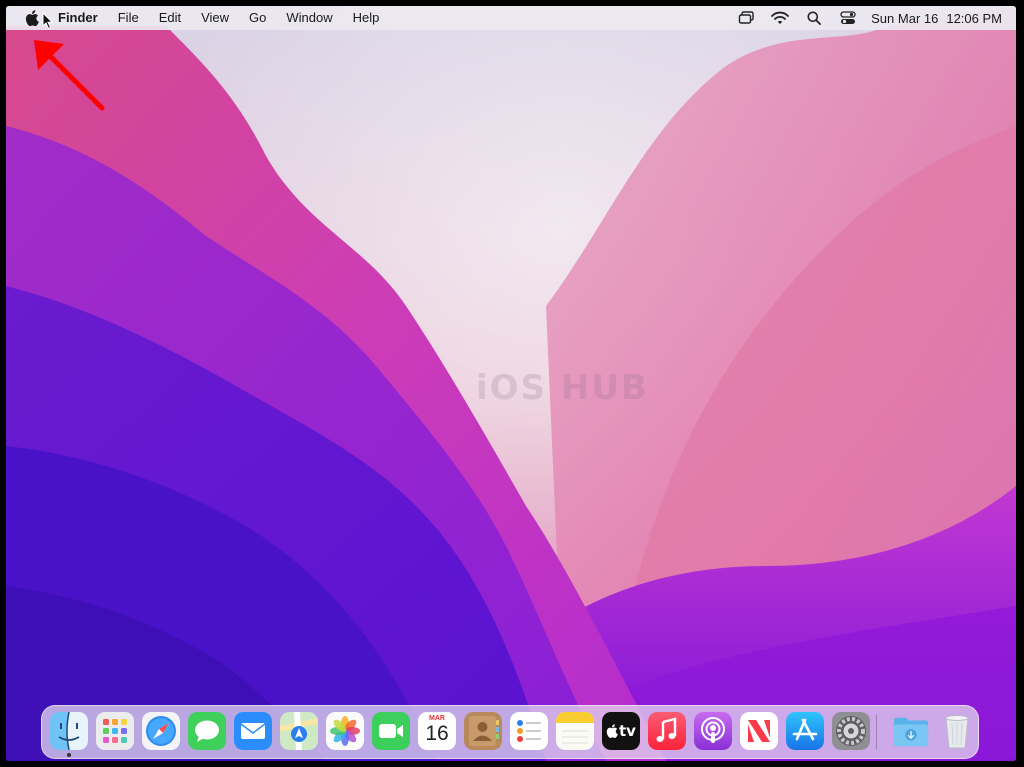  Describe the element at coordinates (170, 18) in the screenshot. I see `menu-edit: Edit` at that location.